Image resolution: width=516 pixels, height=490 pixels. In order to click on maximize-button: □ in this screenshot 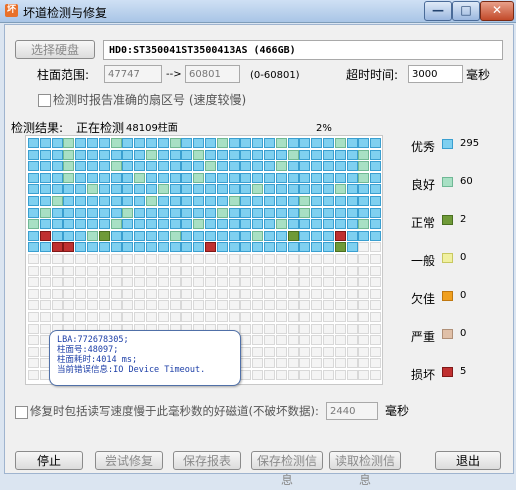, I will do `click(466, 11)`.